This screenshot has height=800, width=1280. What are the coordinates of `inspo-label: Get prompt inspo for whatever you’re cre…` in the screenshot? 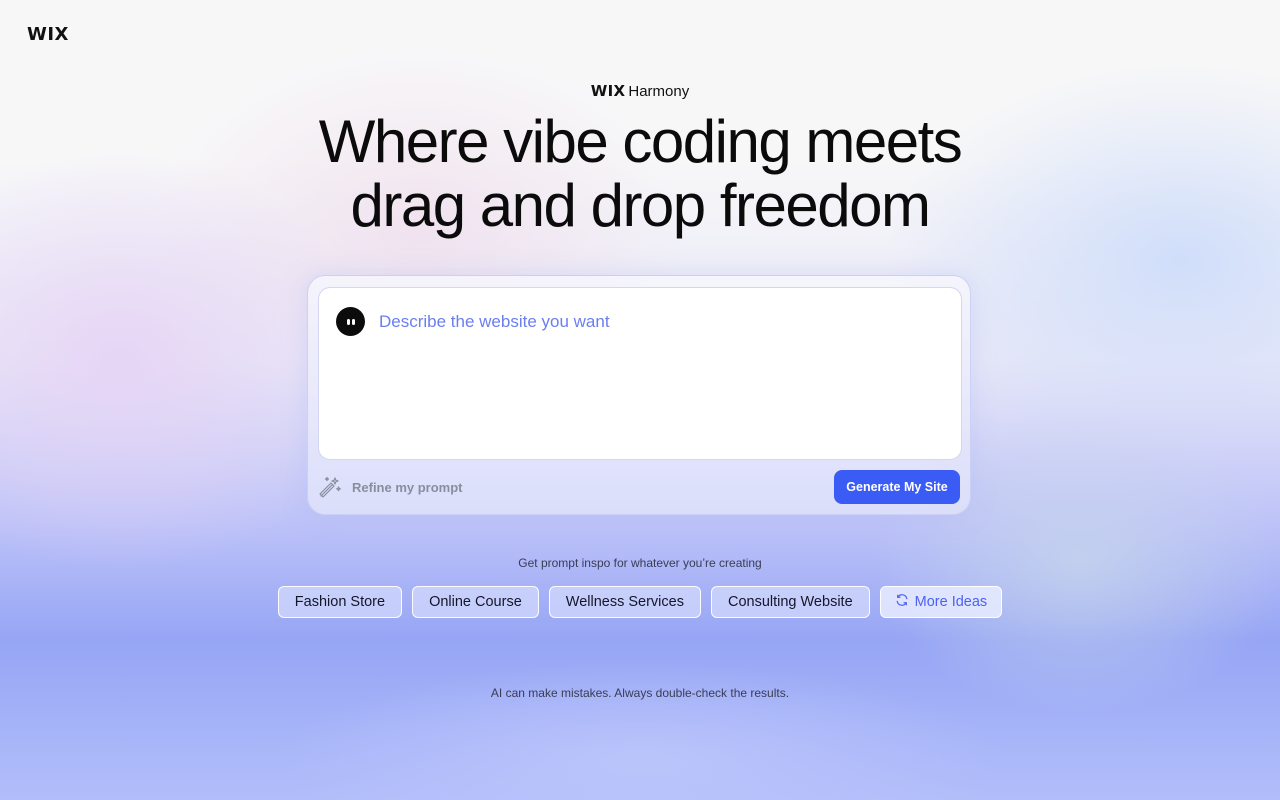 It's located at (640, 563).